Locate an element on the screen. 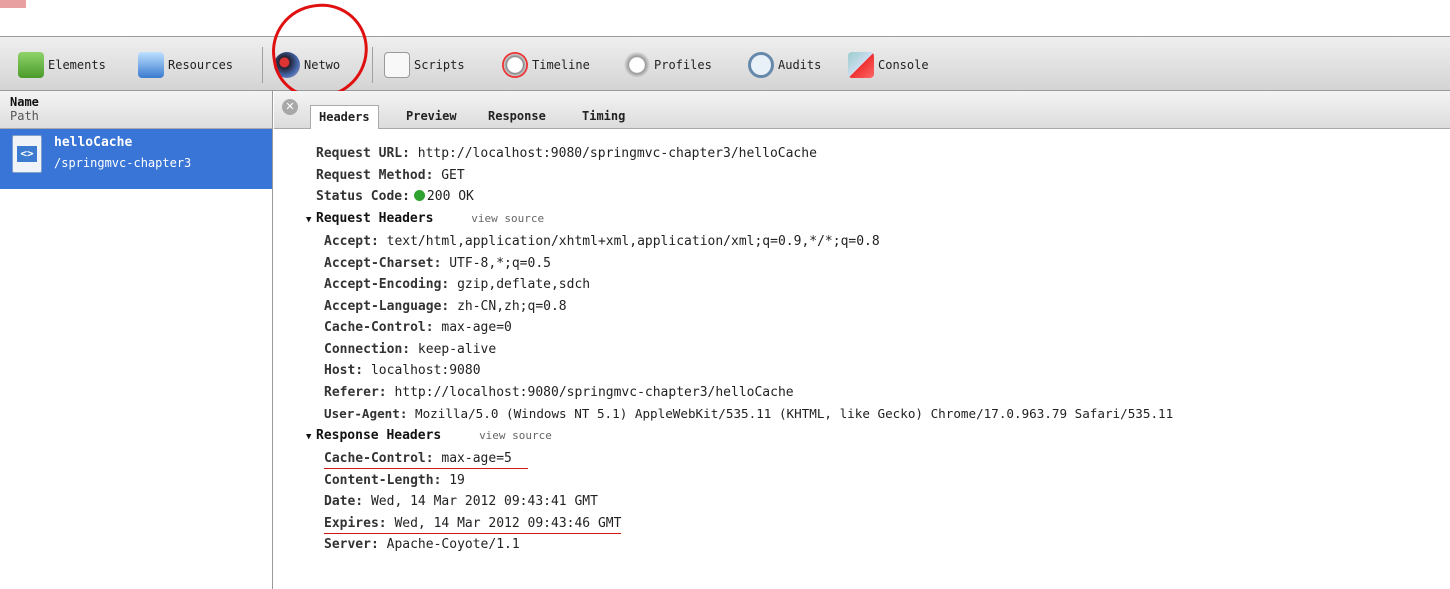 This screenshot has height=589, width=1450. toolbar-console-label: Console is located at coordinates (903, 65).